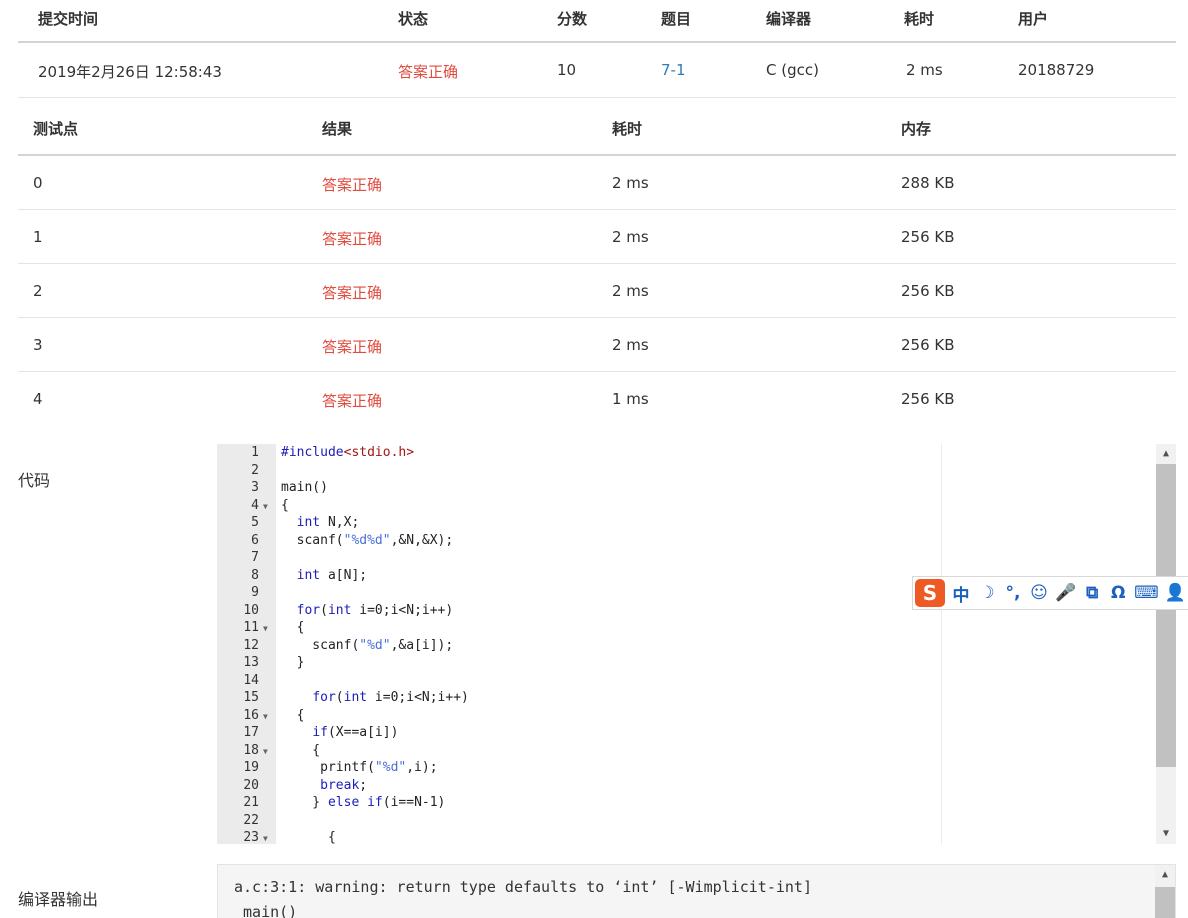 The height and width of the screenshot is (918, 1188). I want to click on line-number: 18, so click(251, 750).